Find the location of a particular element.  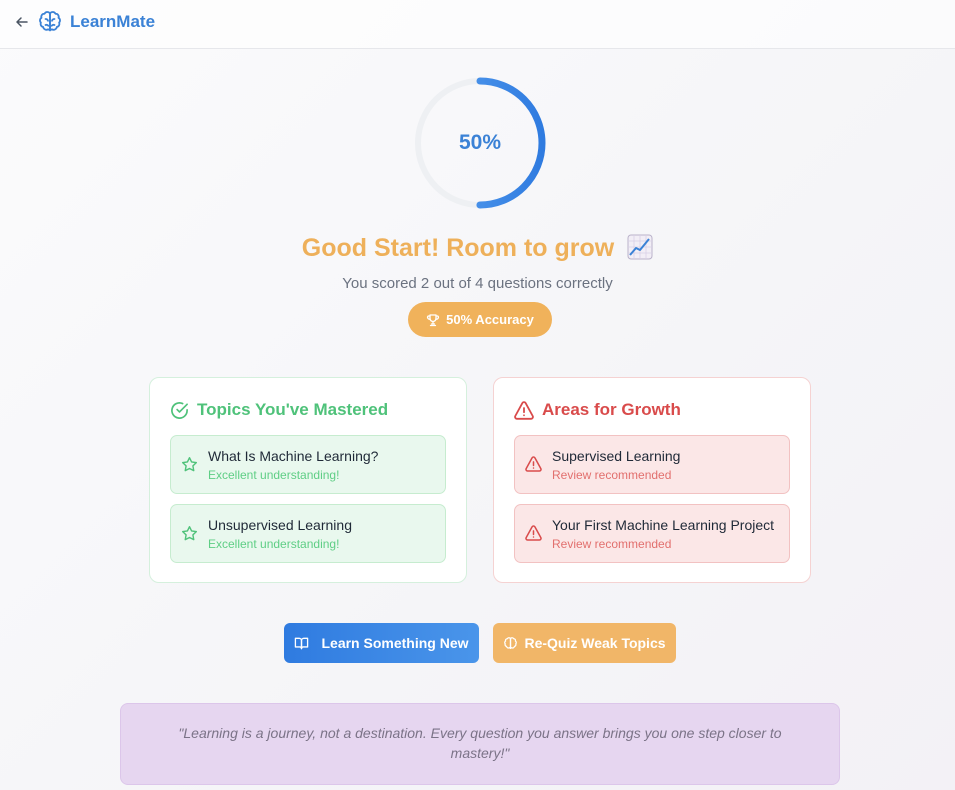

growth-title-text: Areas for Growth is located at coordinates (611, 409).